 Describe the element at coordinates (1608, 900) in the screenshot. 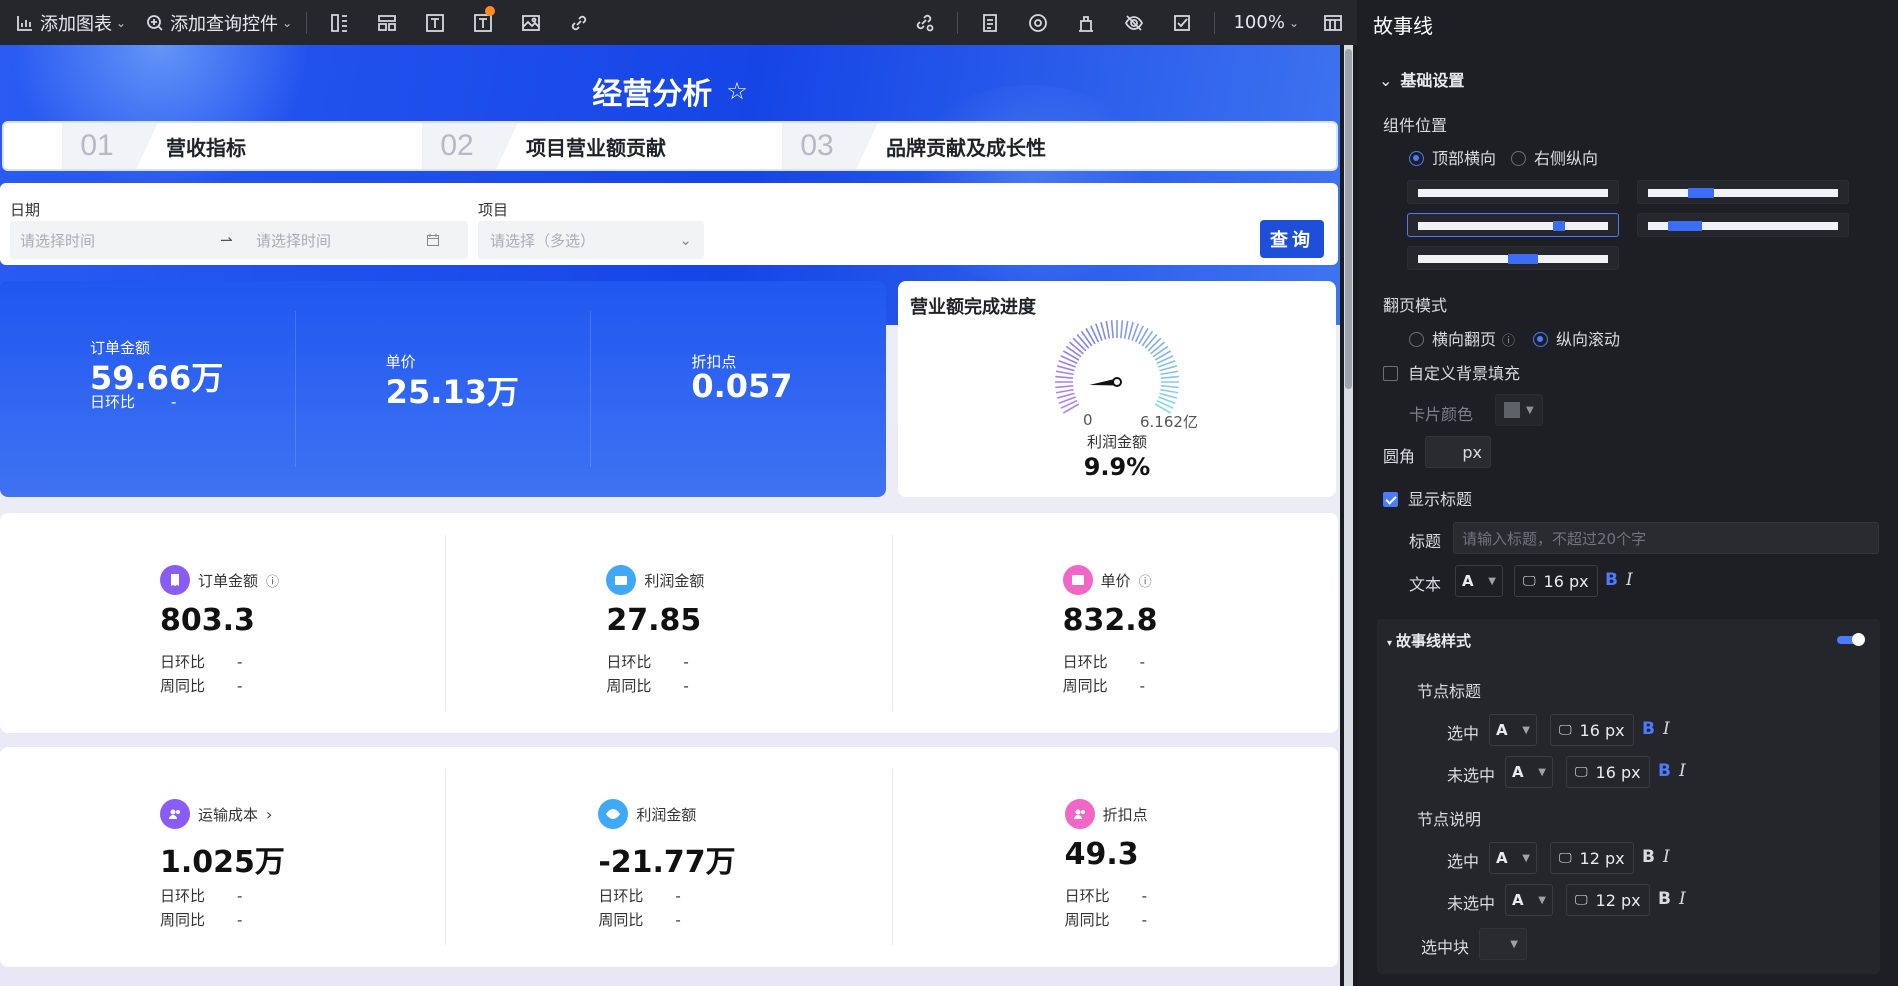

I see `node-desc-unselected-size: 🖵 12 px` at that location.